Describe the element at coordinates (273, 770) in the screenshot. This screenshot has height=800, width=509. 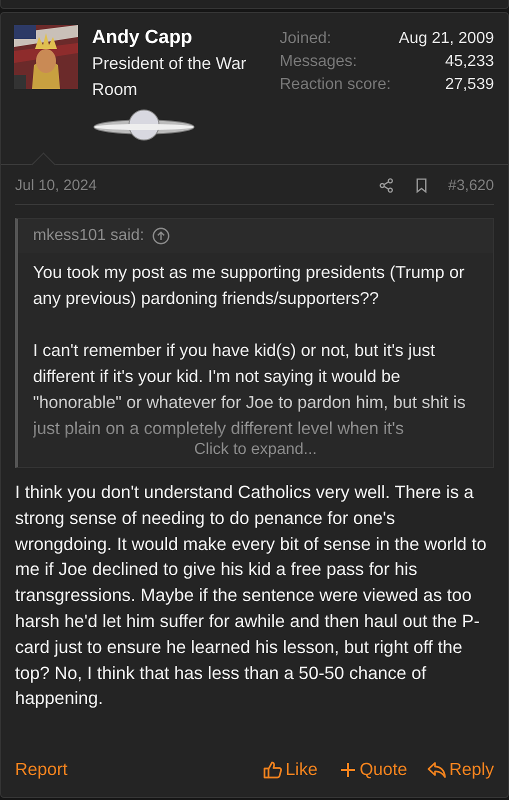
I see `thumbs-up-icon` at that location.